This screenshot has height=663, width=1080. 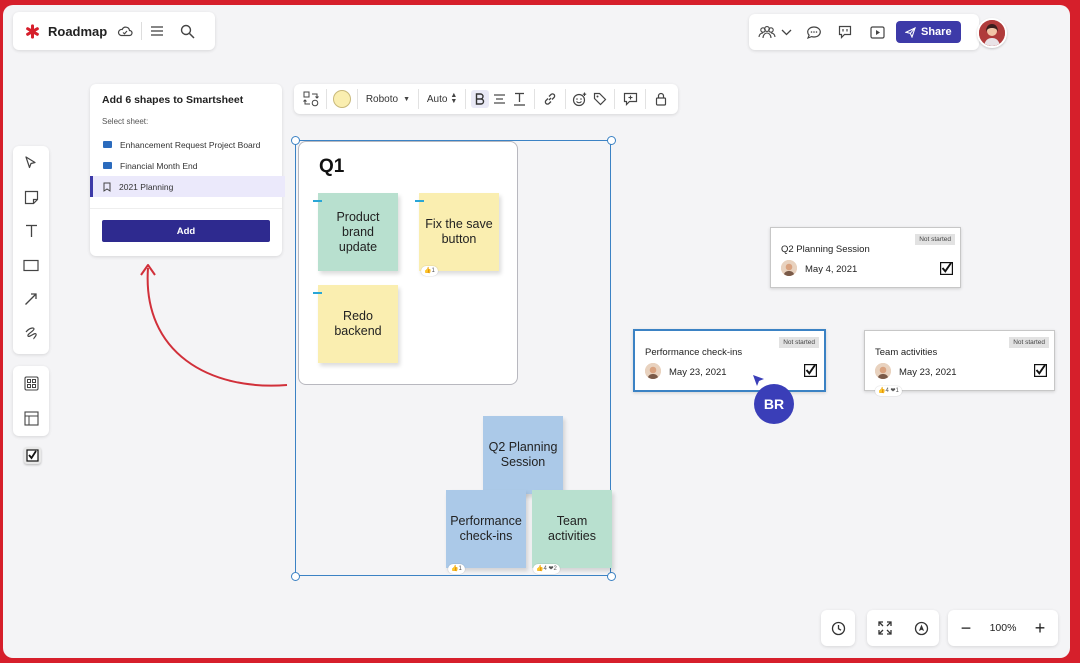 I want to click on share-button: Share, so click(x=928, y=32).